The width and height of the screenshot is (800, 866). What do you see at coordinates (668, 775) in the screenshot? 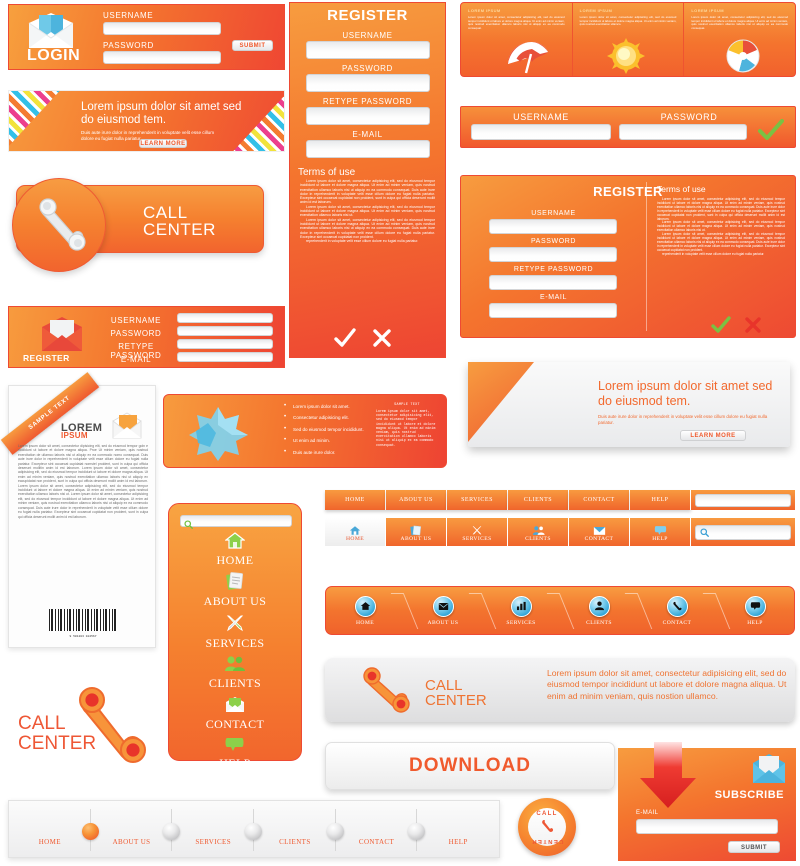
I see `down-arrow-icon` at bounding box center [668, 775].